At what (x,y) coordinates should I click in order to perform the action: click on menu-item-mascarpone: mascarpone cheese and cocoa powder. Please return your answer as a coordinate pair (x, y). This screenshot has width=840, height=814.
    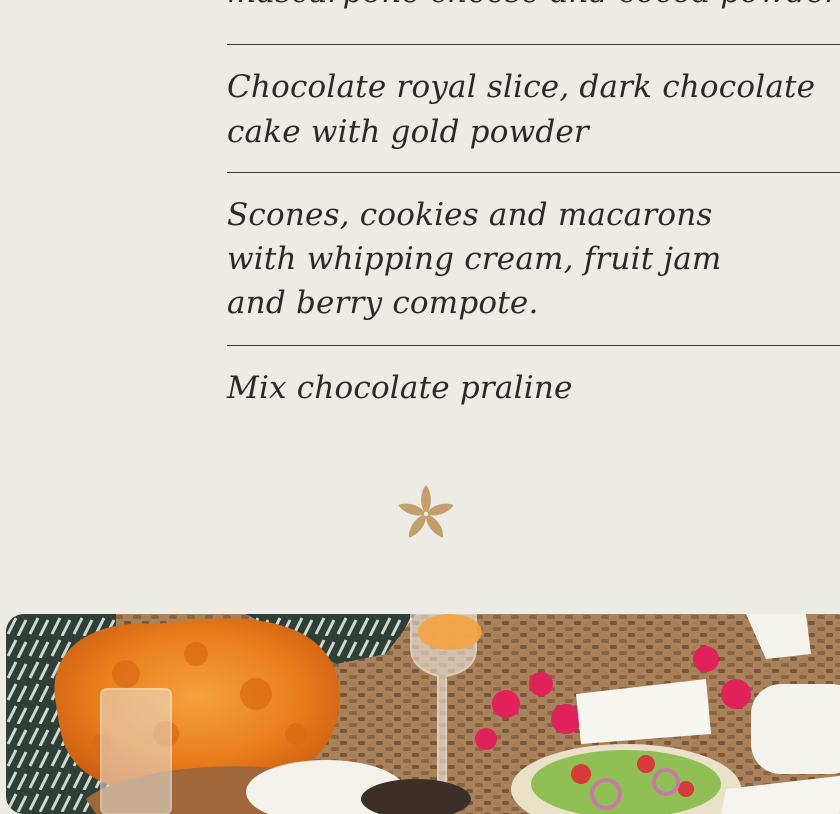
    Looking at the image, I should click on (533, 7).